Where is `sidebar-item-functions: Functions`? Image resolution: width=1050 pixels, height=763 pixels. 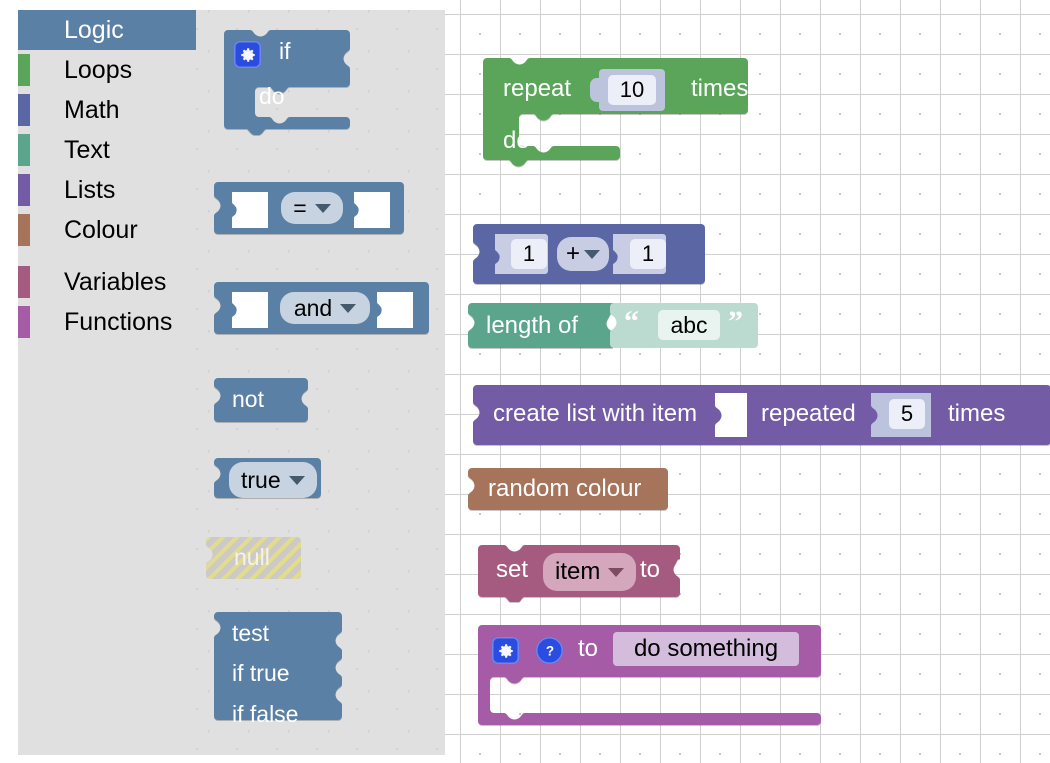 sidebar-item-functions: Functions is located at coordinates (107, 322).